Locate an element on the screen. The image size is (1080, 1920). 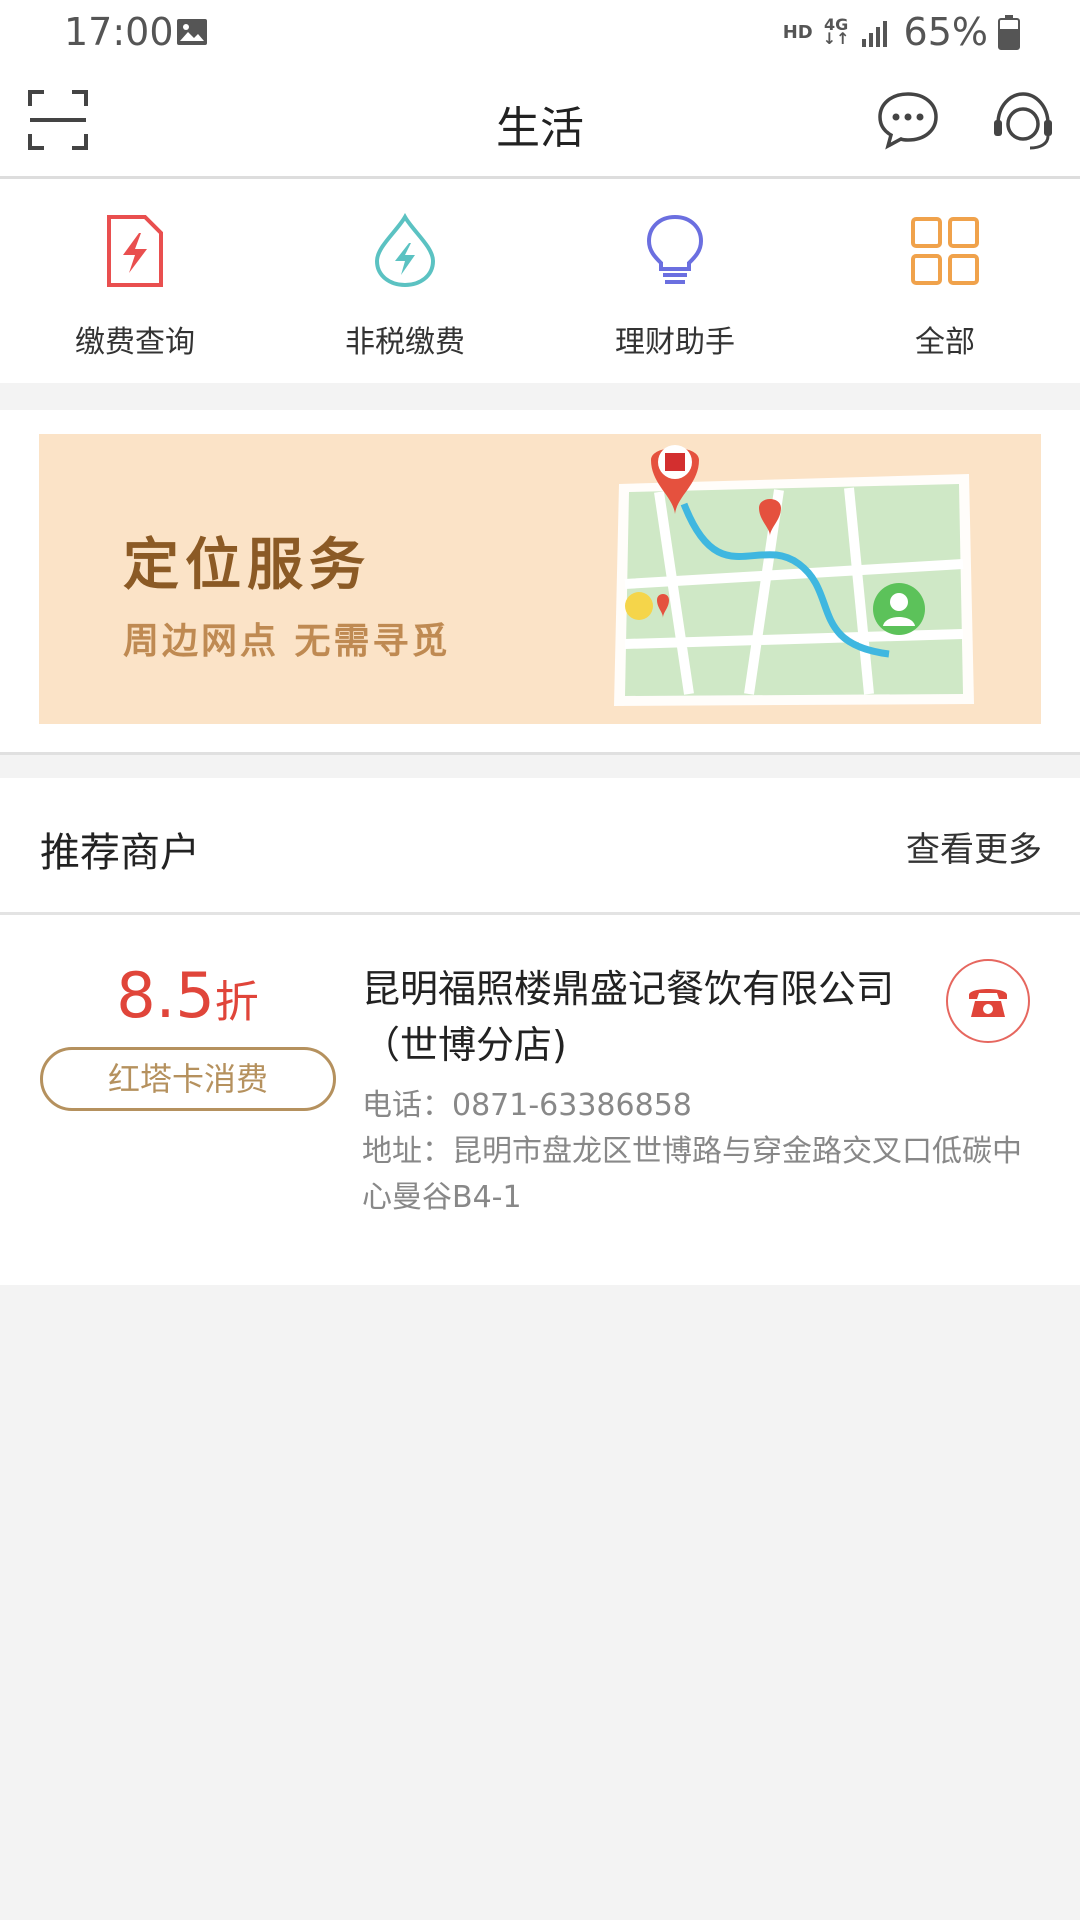
signal-icon is located at coordinates (874, 34).